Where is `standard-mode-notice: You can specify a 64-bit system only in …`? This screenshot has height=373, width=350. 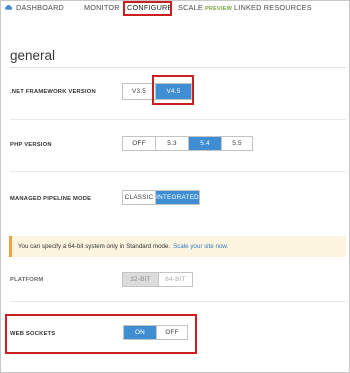 standard-mode-notice: You can specify a 64-bit system only in … is located at coordinates (177, 246).